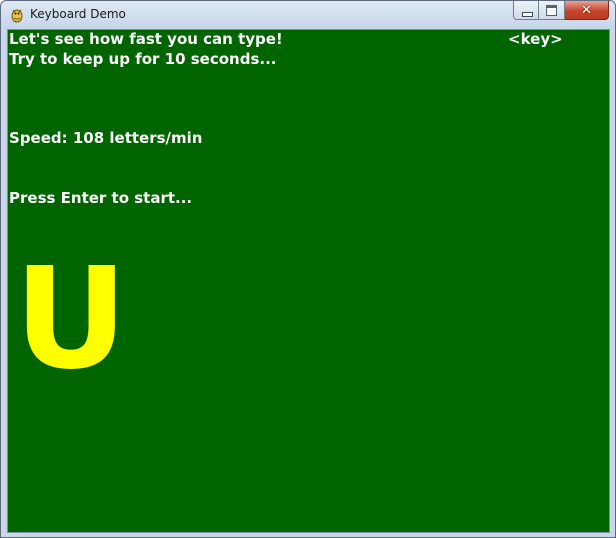  I want to click on window-title: Keyboard Demo, so click(78, 14).